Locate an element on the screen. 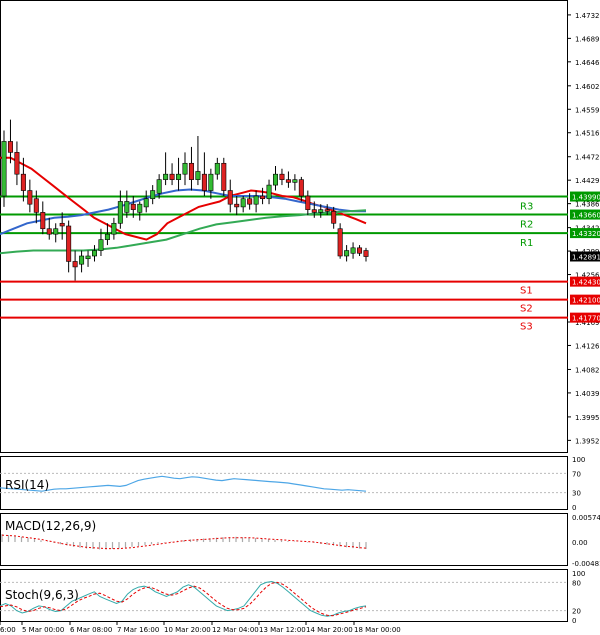 The width and height of the screenshot is (600, 635). current-price-label: 1.42891 is located at coordinates (586, 257).